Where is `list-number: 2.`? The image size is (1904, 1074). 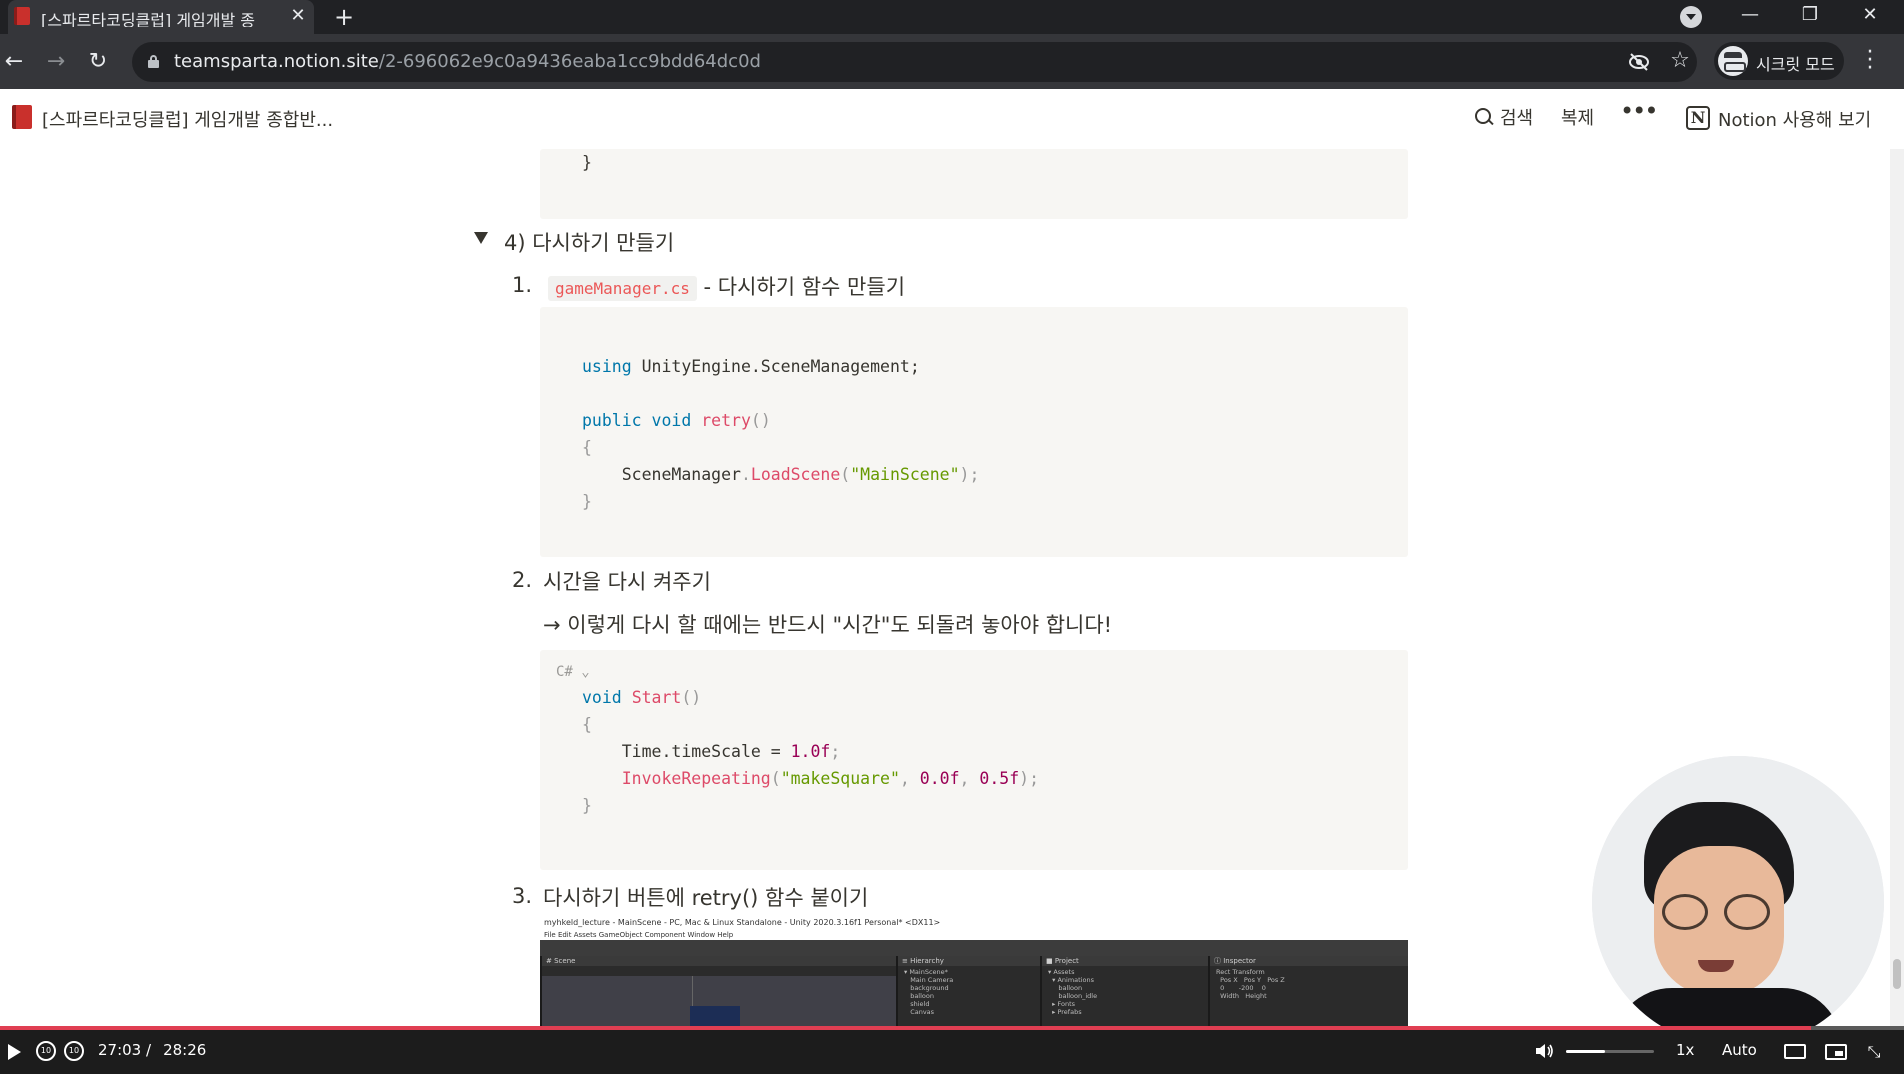
list-number: 2. is located at coordinates (522, 580).